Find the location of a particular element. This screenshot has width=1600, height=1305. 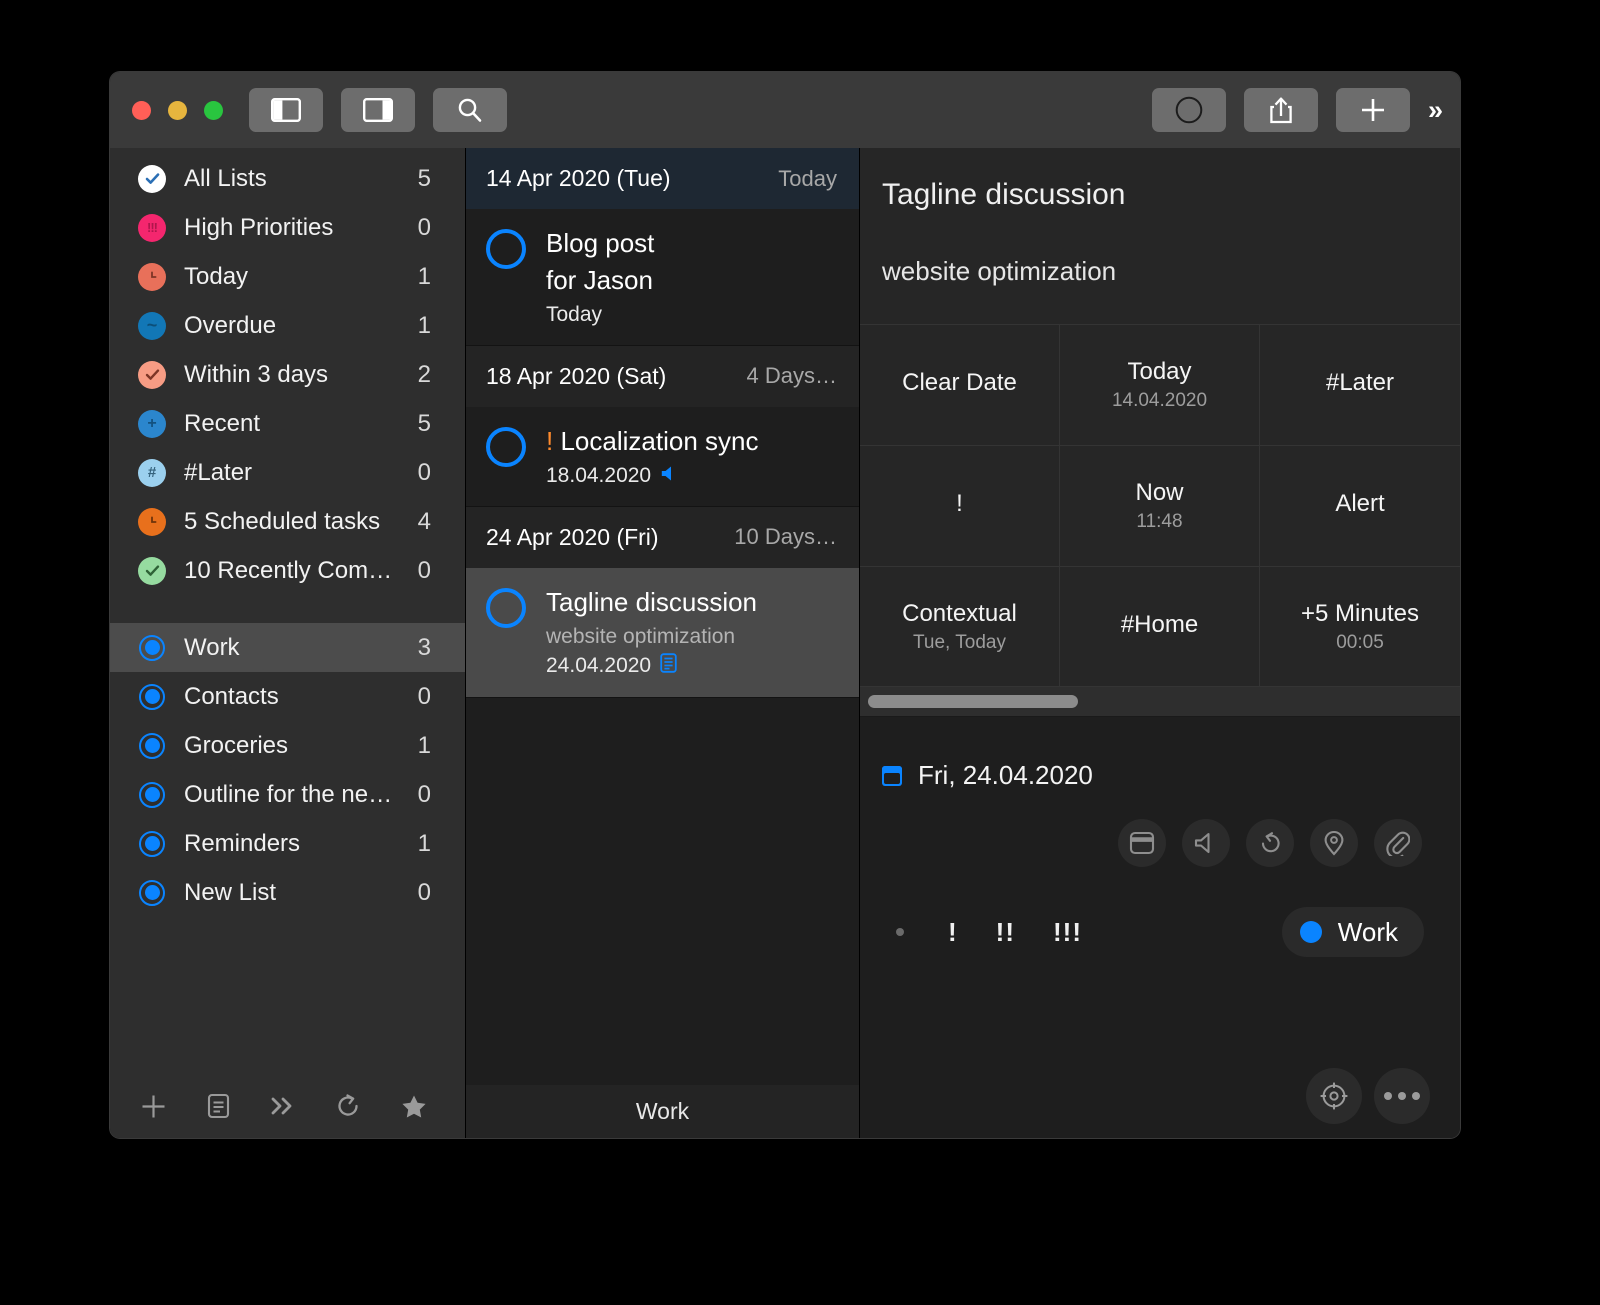

quick-action-label: Contextual is located at coordinates (959, 613).